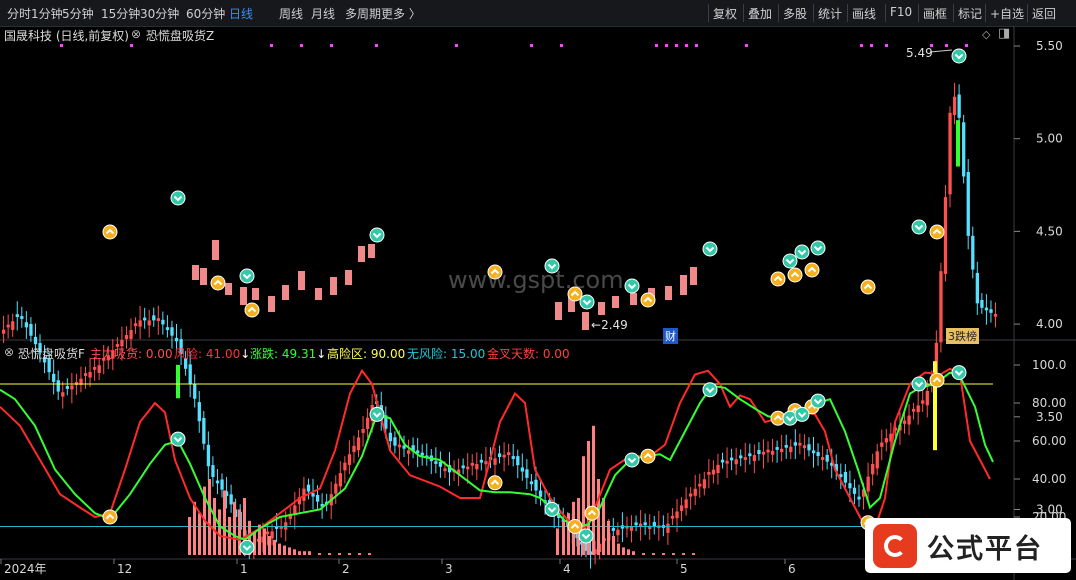 The width and height of the screenshot is (1076, 580). I want to click on indicator-toggle-icon: ⊗, so click(136, 34).